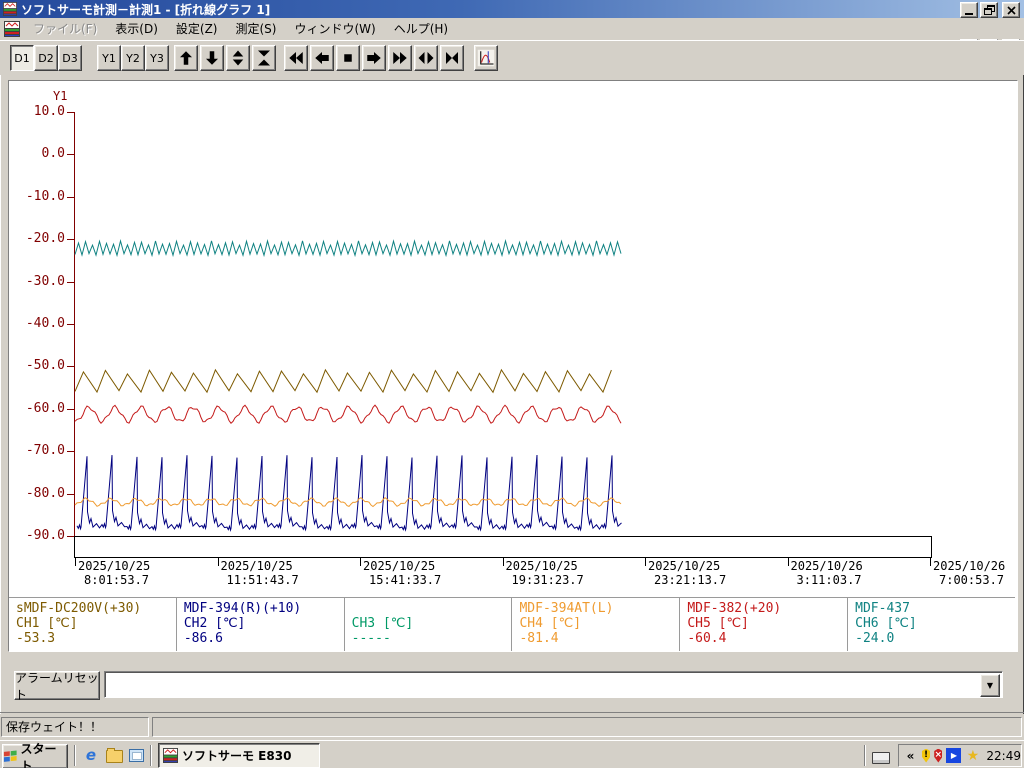  Describe the element at coordinates (931, 624) in the screenshot. I see `legend-cell-ch6: MDF-437 CH6 [℃] -24.0` at that location.